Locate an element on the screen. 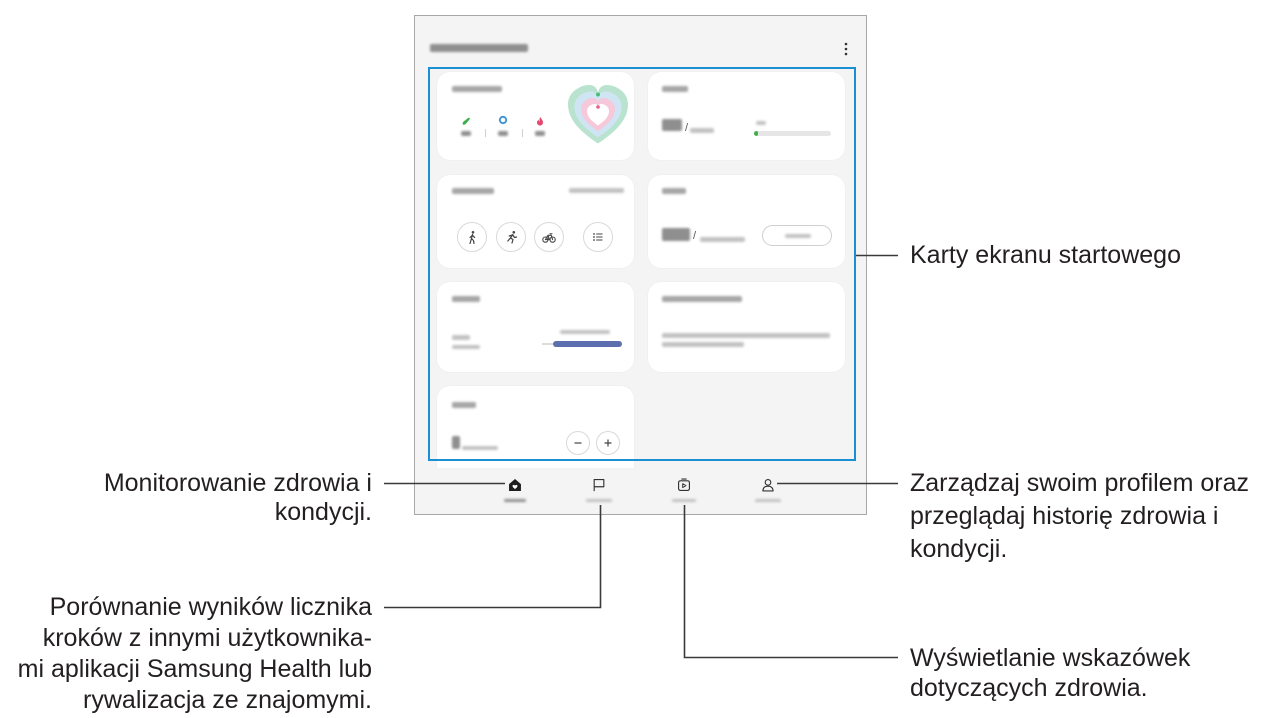  callout-text-line: rywalizacja ze znajomymi. is located at coordinates (227, 700).